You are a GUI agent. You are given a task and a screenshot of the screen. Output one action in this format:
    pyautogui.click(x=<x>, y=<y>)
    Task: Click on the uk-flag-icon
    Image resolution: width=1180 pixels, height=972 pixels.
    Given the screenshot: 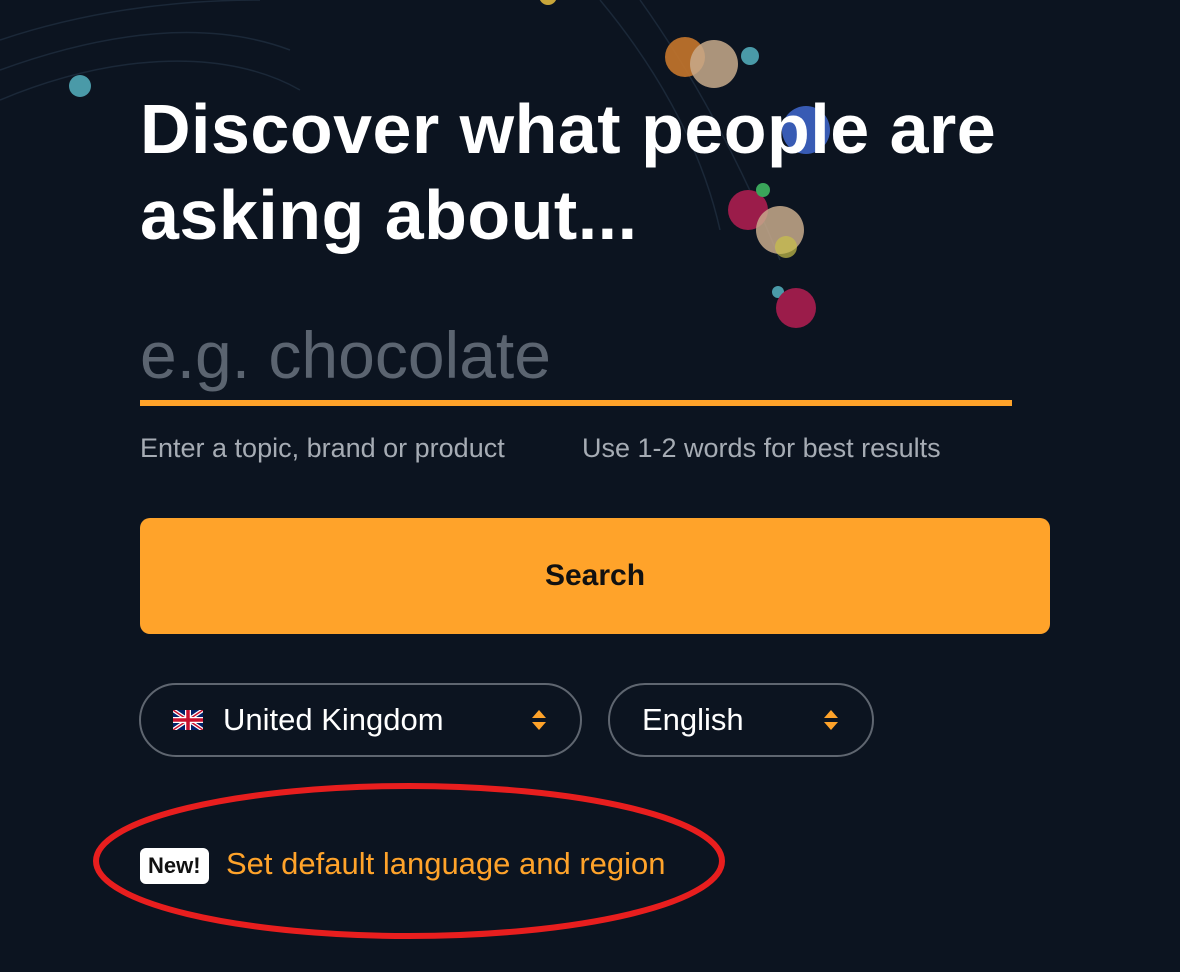 What is the action you would take?
    pyautogui.click(x=188, y=720)
    